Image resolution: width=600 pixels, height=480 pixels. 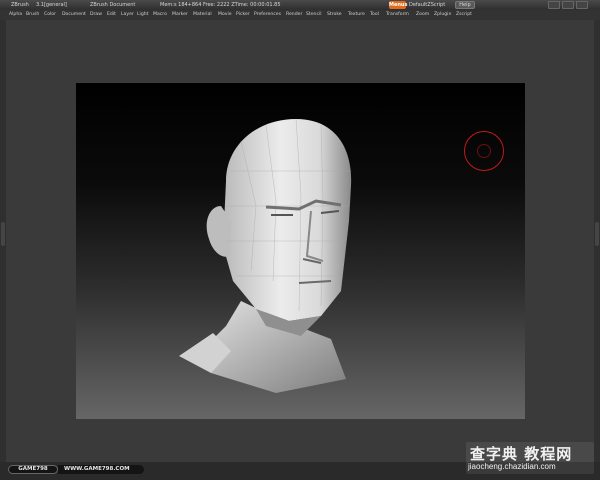 What do you see at coordinates (180, 15) in the screenshot?
I see `menu-marker: Marker` at bounding box center [180, 15].